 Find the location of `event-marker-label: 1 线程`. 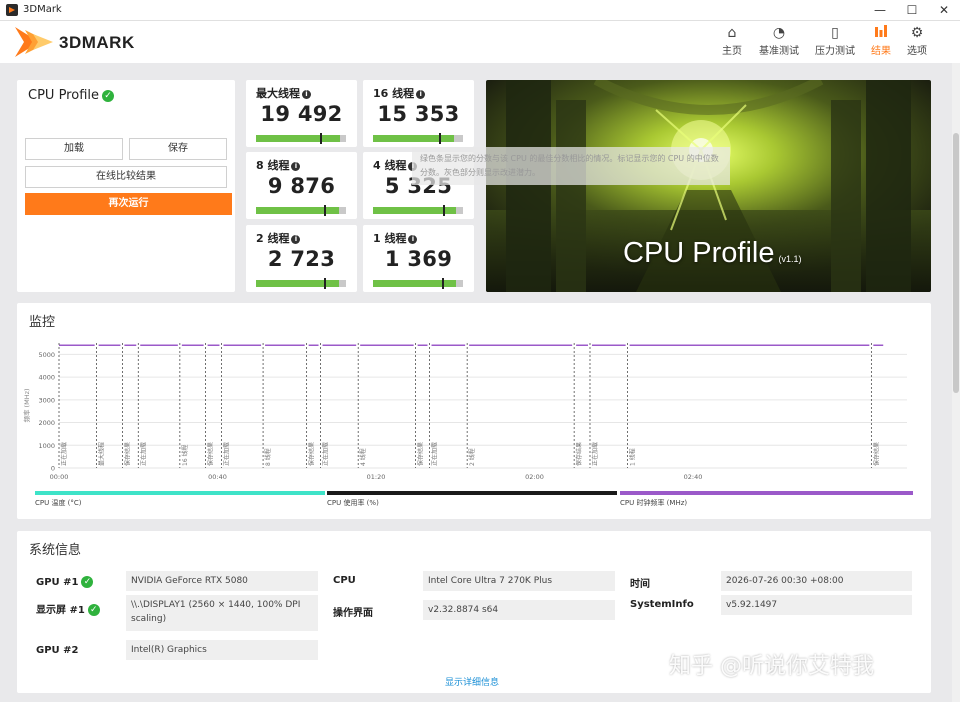

event-marker-label: 1 线程 is located at coordinates (633, 457).